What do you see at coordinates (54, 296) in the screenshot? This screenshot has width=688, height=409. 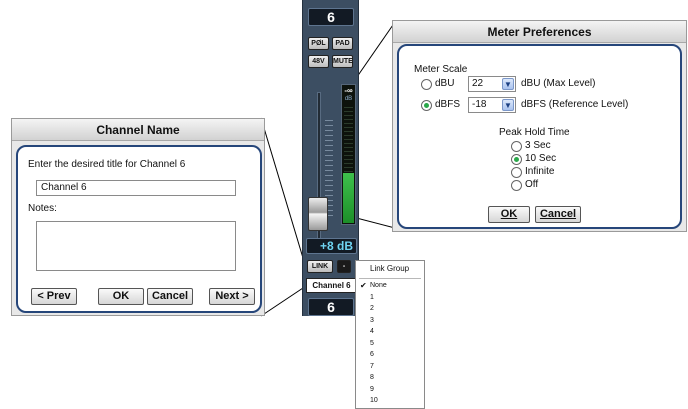 I see `prev-button: < Prev` at bounding box center [54, 296].